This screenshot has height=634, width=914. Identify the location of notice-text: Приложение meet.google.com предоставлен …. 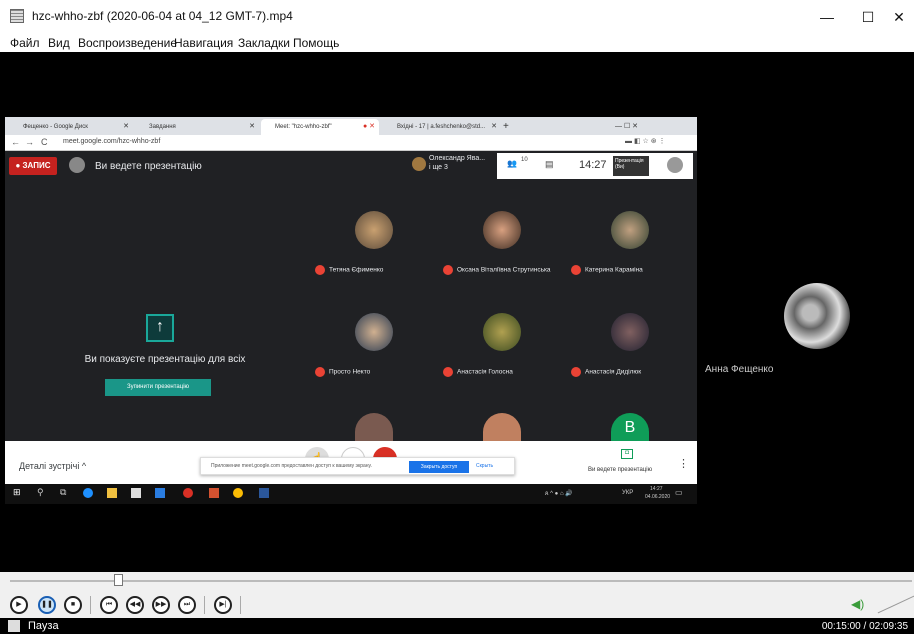
(291, 466).